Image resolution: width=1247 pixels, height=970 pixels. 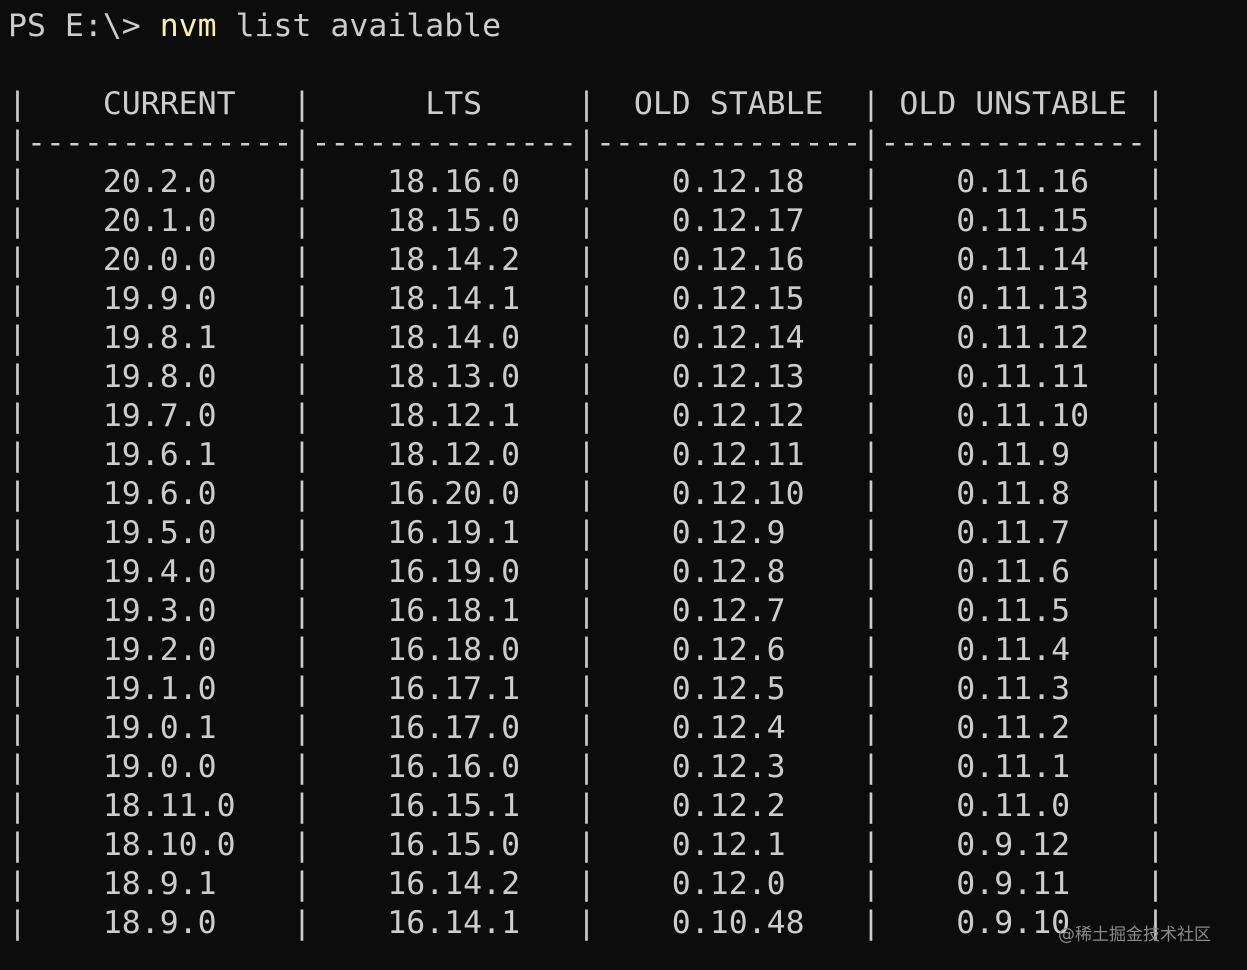 I want to click on table-cell: 0.12.18, so click(x=728, y=182).